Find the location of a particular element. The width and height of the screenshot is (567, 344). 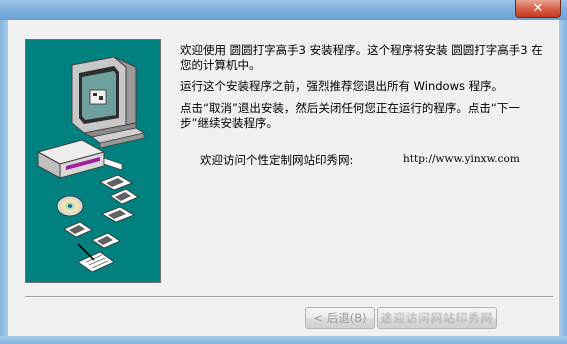

close-button: ✕ is located at coordinates (538, 9).